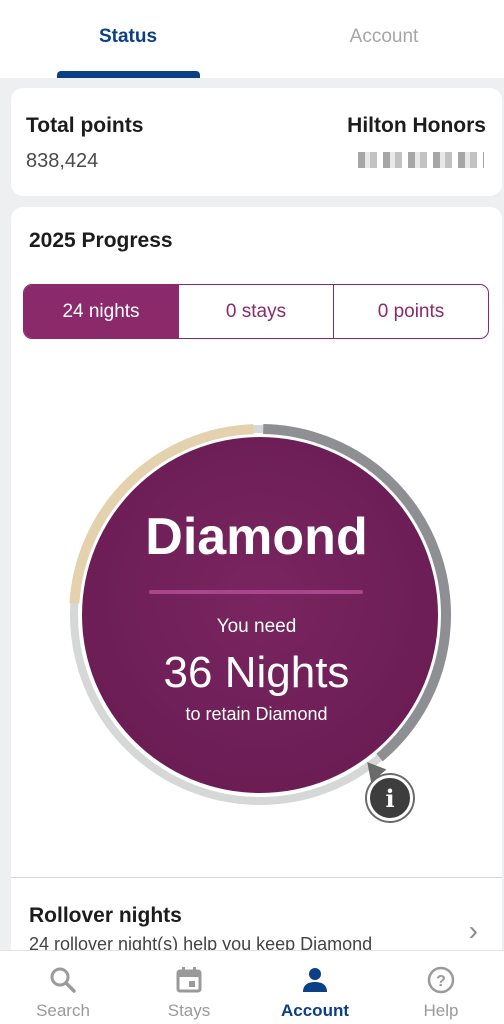  I want to click on progress-title: 2025 Progress, so click(101, 240).